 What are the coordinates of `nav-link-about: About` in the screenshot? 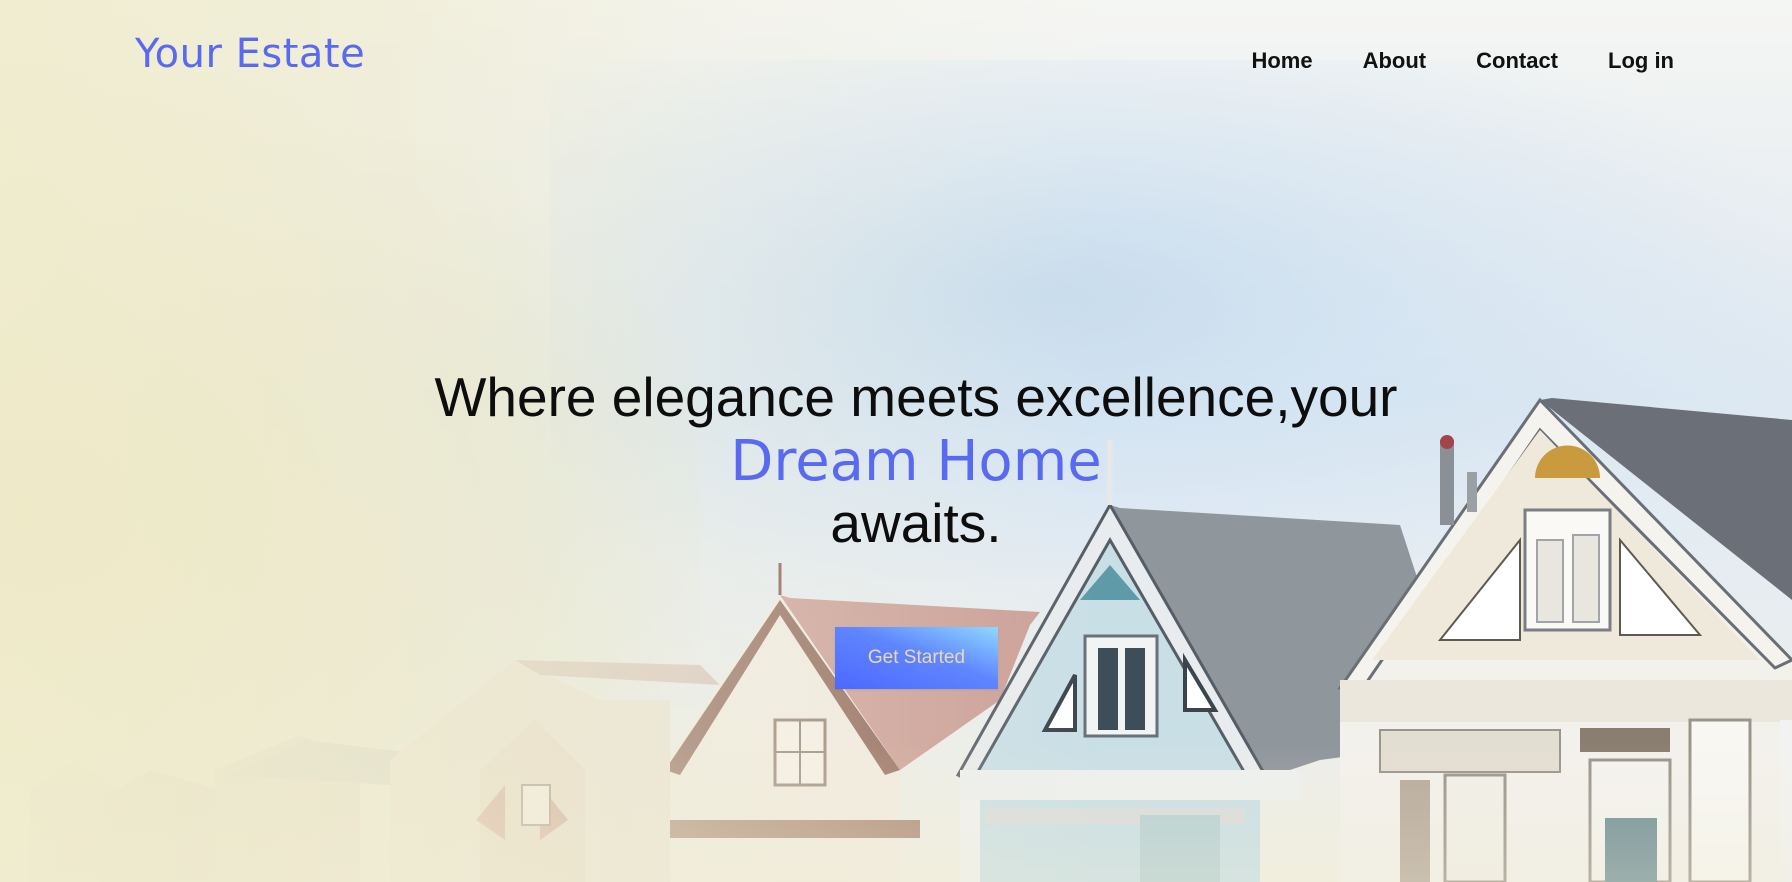 It's located at (1395, 61).